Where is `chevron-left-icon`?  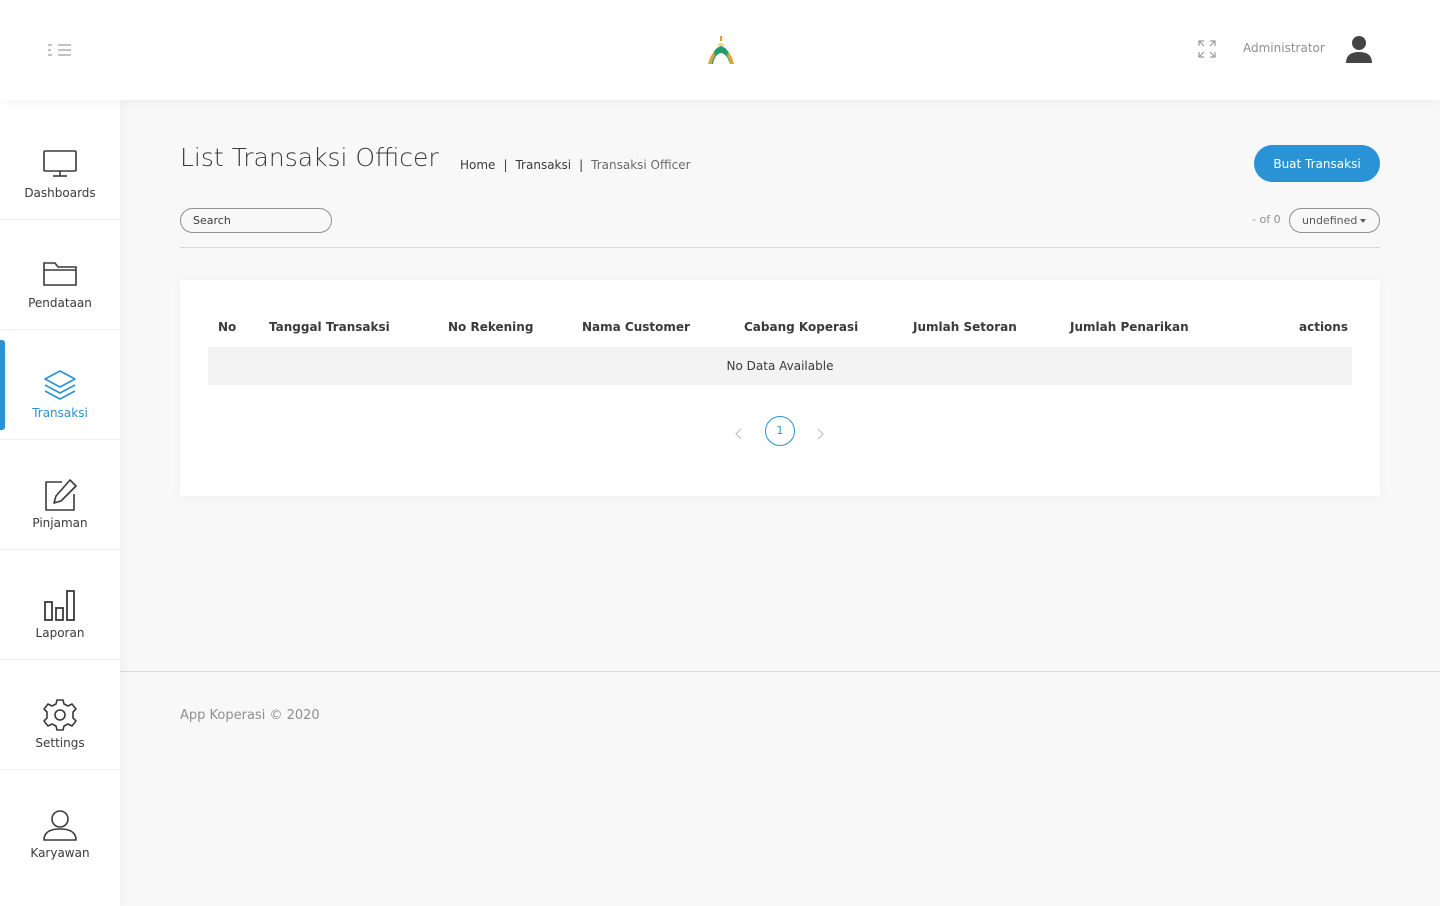 chevron-left-icon is located at coordinates (739, 433).